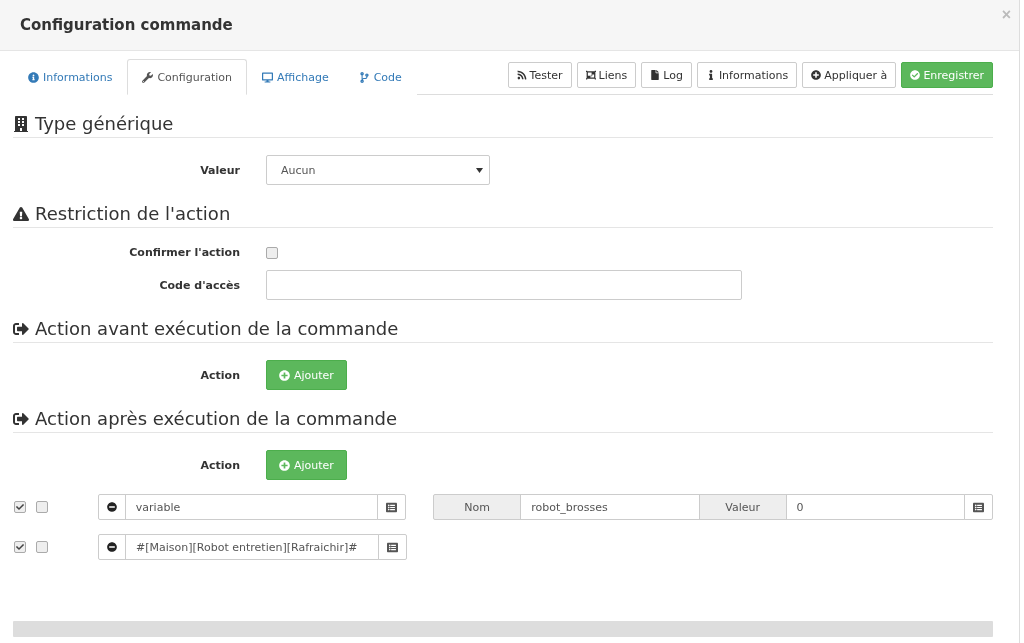 This screenshot has height=643, width=1024. What do you see at coordinates (184, 252) in the screenshot?
I see `field-label: Confirmer l'action` at bounding box center [184, 252].